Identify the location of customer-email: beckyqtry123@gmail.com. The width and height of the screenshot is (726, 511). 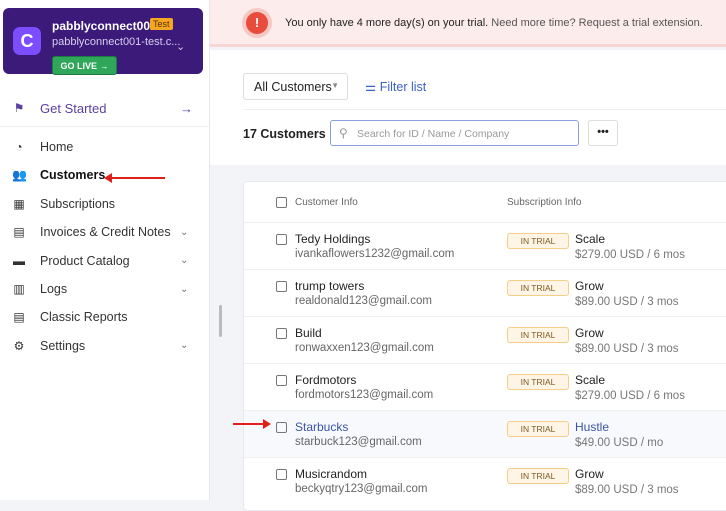
(361, 489).